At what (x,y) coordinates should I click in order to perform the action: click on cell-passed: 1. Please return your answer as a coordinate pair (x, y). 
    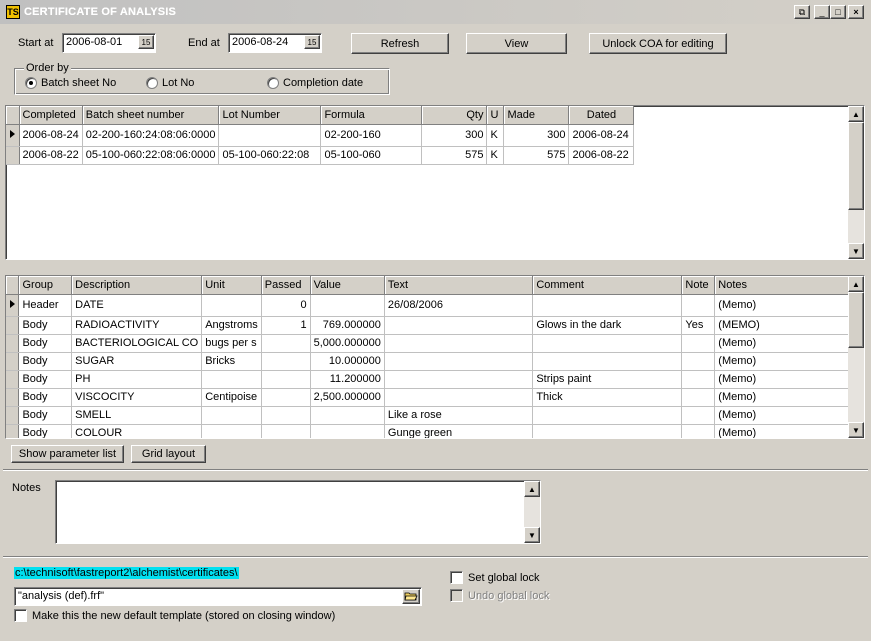
    Looking at the image, I should click on (286, 325).